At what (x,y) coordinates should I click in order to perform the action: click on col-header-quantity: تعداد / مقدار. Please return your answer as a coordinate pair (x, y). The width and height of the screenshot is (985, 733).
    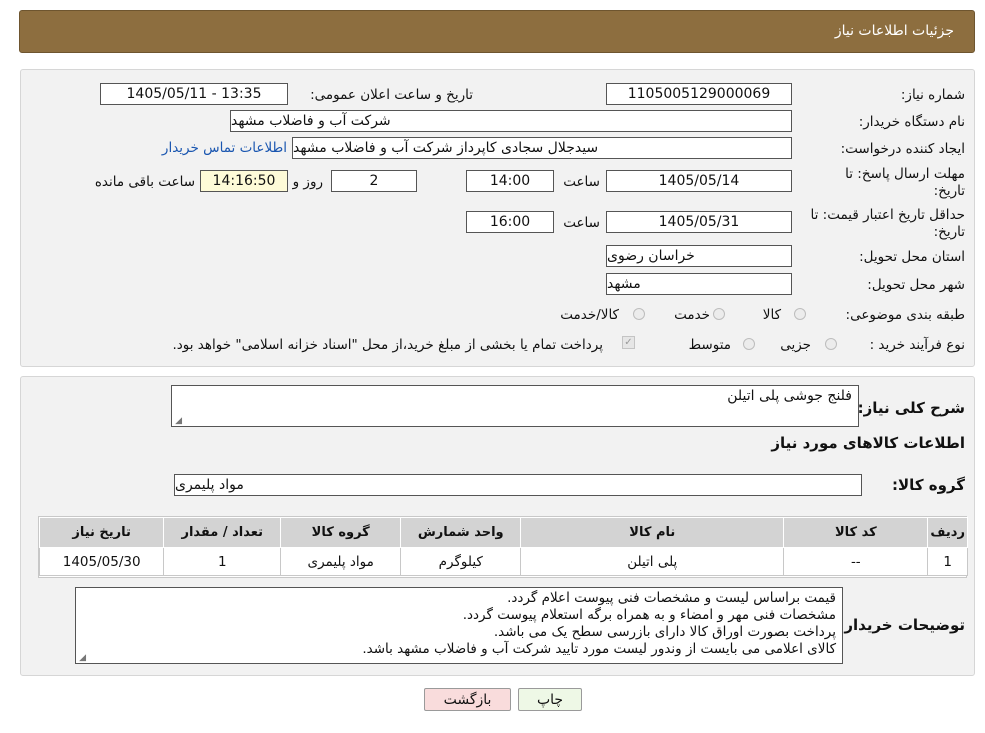
    Looking at the image, I should click on (222, 532).